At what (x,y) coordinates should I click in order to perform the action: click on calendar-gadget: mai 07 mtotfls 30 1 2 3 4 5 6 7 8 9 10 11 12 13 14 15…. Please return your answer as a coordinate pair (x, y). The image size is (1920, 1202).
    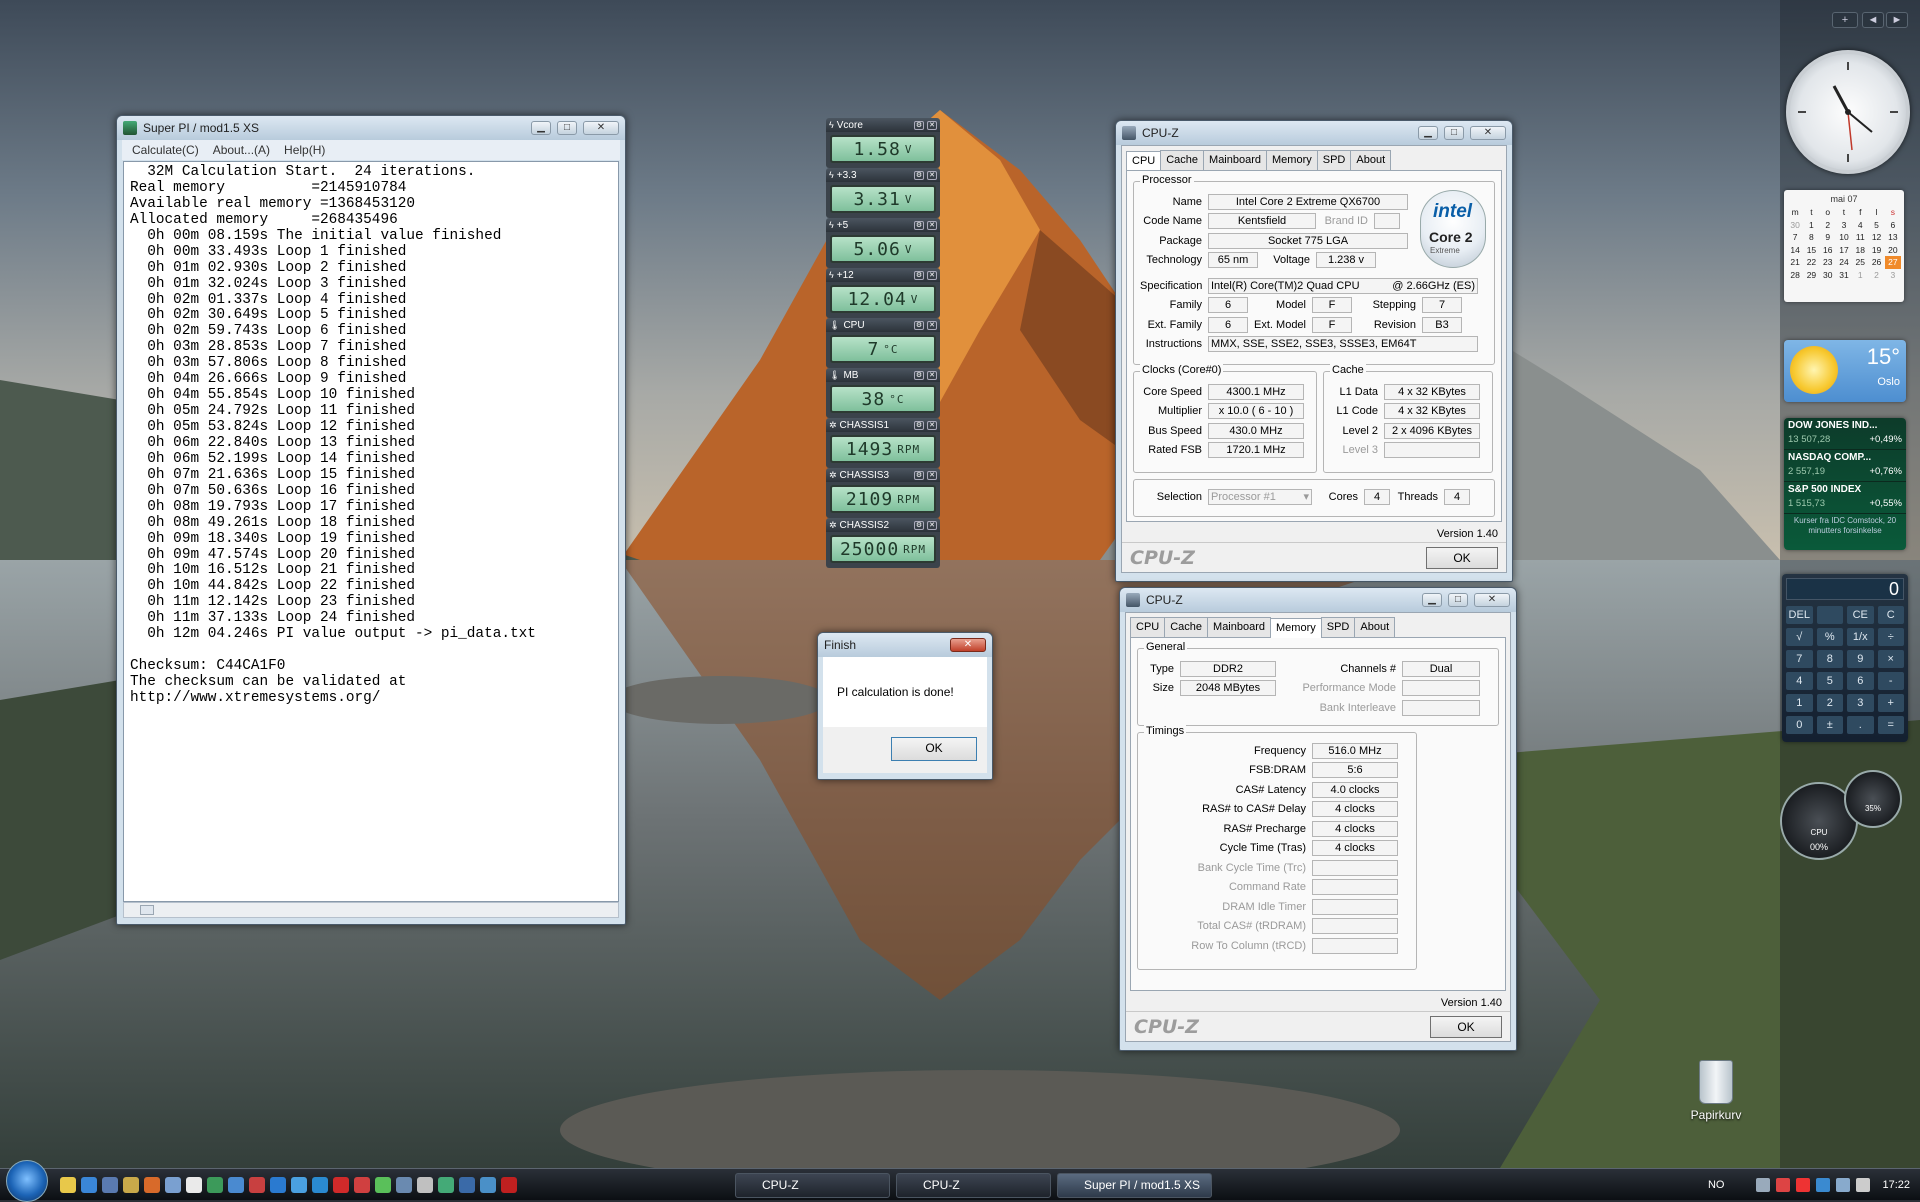
    Looking at the image, I should click on (1844, 246).